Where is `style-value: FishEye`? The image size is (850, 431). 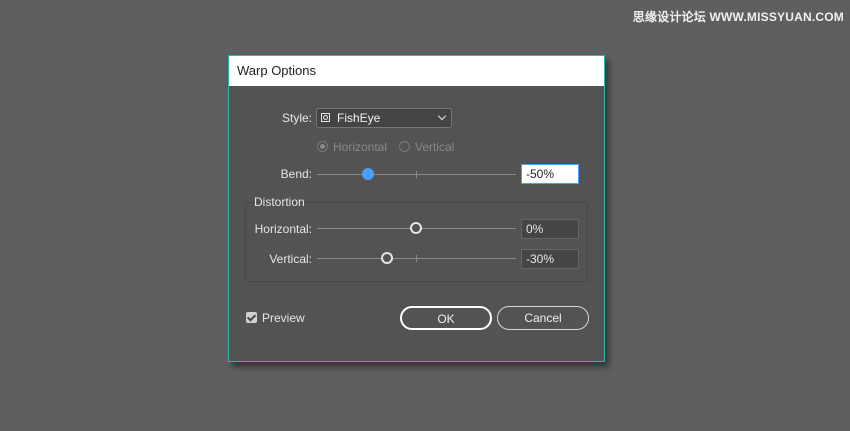 style-value: FishEye is located at coordinates (359, 118).